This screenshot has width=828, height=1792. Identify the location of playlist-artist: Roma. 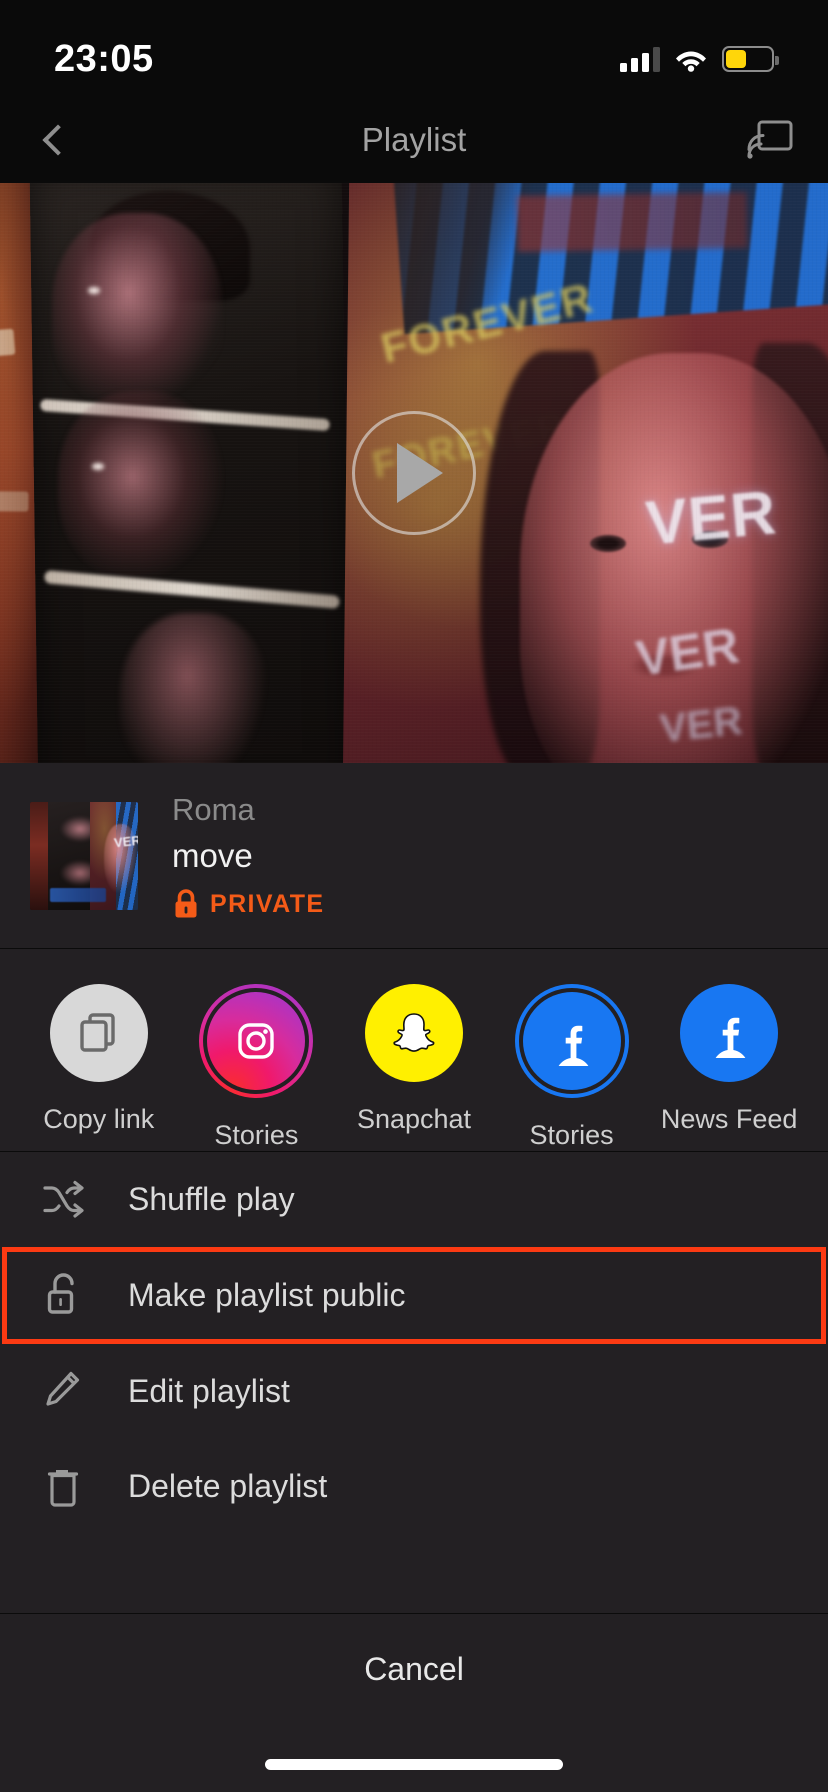
(213, 809).